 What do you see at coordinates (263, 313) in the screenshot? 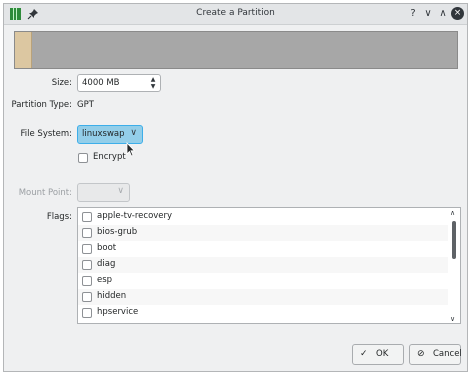
I see `list-item: hpservice` at bounding box center [263, 313].